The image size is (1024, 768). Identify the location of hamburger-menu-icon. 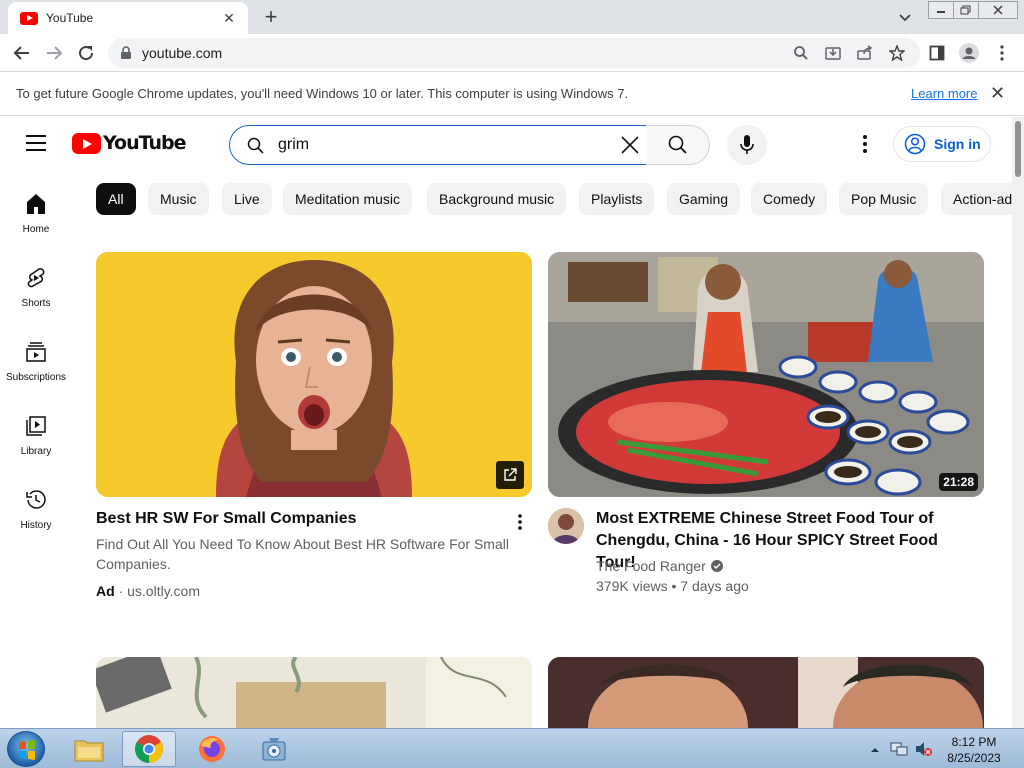
(36, 143).